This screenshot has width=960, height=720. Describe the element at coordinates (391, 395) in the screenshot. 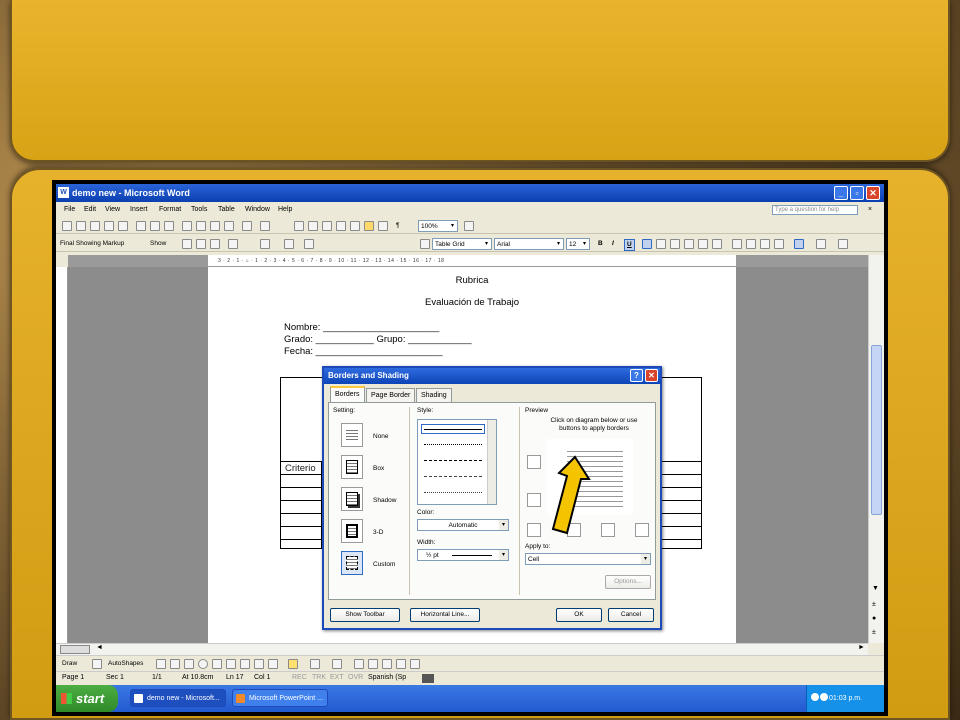

I see `tab-page-border: Page Border` at that location.